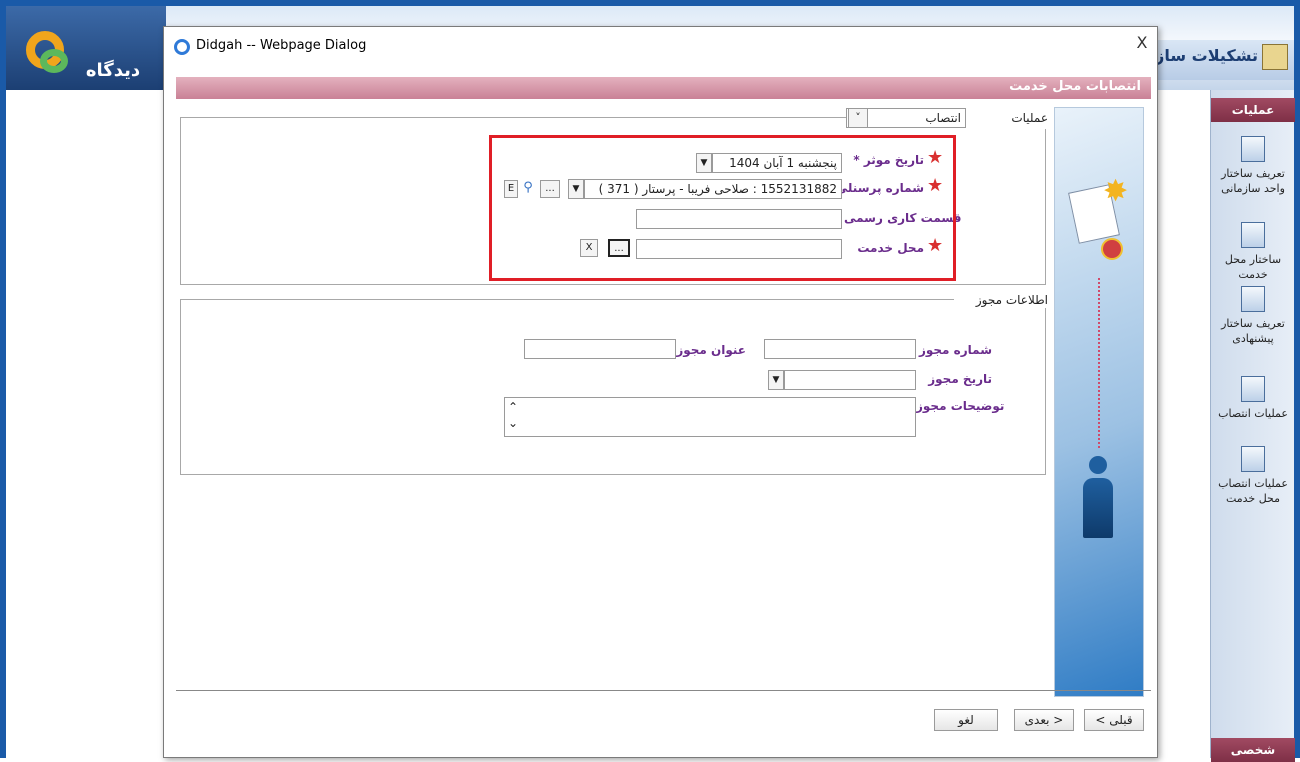  I want to click on sidebar-item-label: تعریف ساختار واحد سازمانی, so click(1253, 181).